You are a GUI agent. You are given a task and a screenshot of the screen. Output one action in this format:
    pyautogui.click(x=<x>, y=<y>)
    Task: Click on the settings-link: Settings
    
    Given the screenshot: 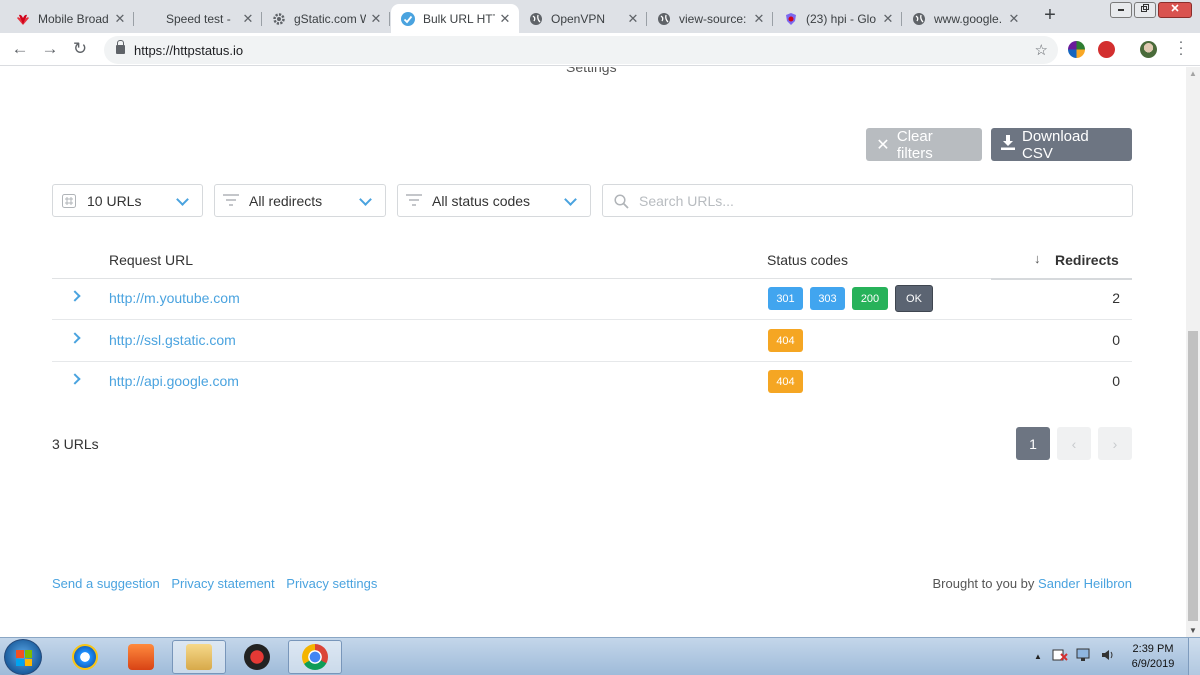 What is the action you would take?
    pyautogui.click(x=591, y=71)
    